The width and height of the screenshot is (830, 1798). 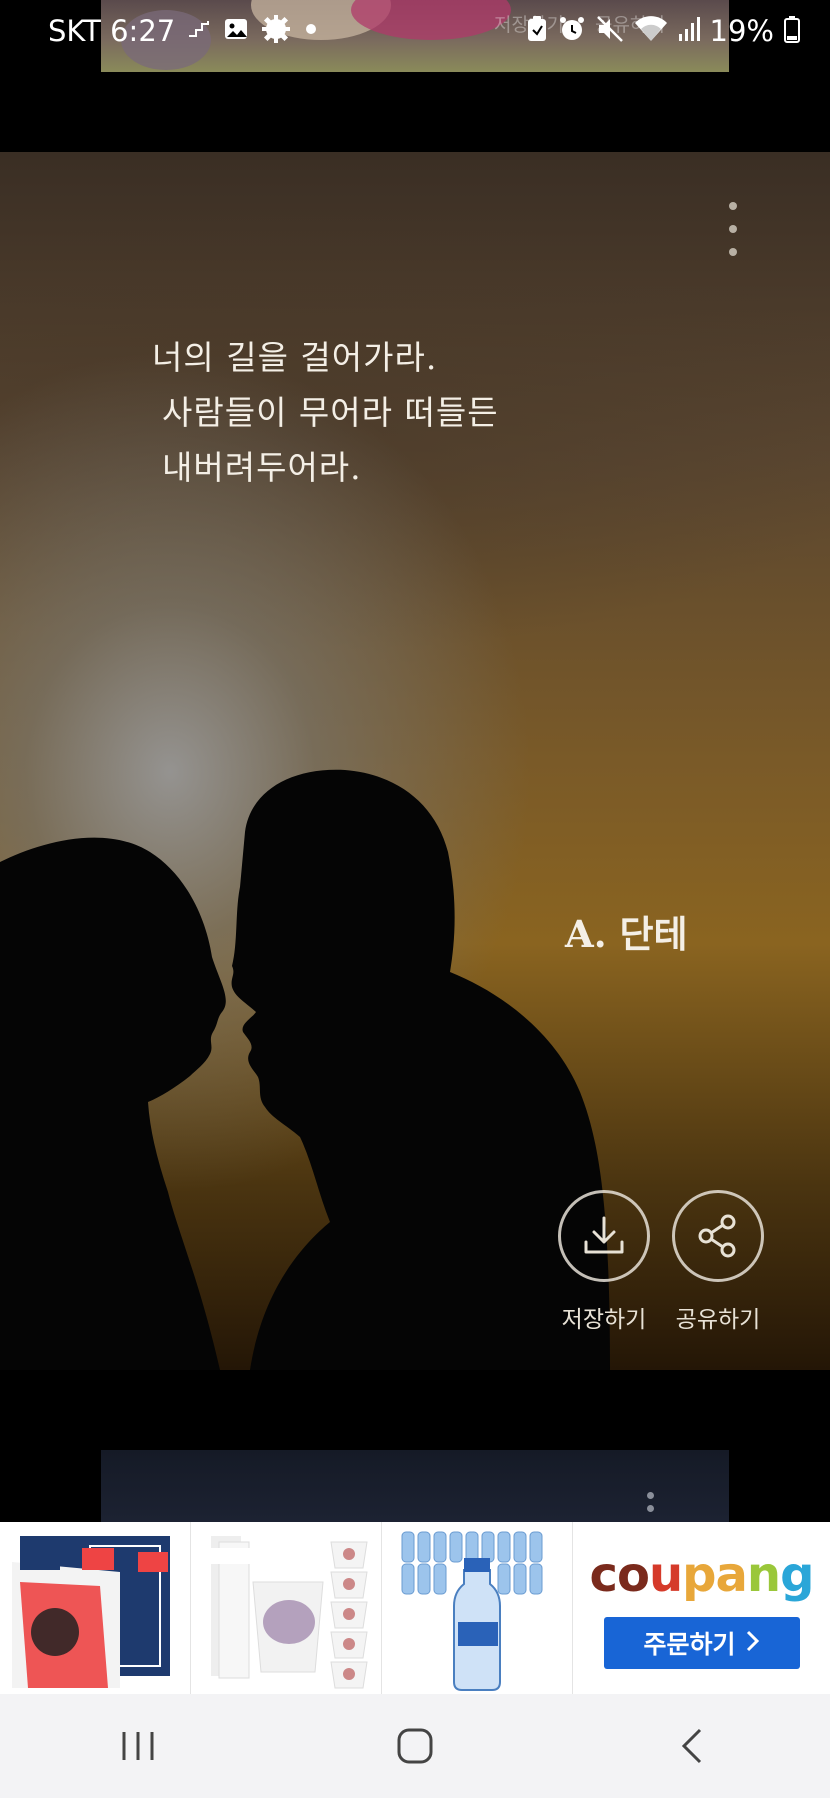 I want to click on battery-icon, so click(x=792, y=31).